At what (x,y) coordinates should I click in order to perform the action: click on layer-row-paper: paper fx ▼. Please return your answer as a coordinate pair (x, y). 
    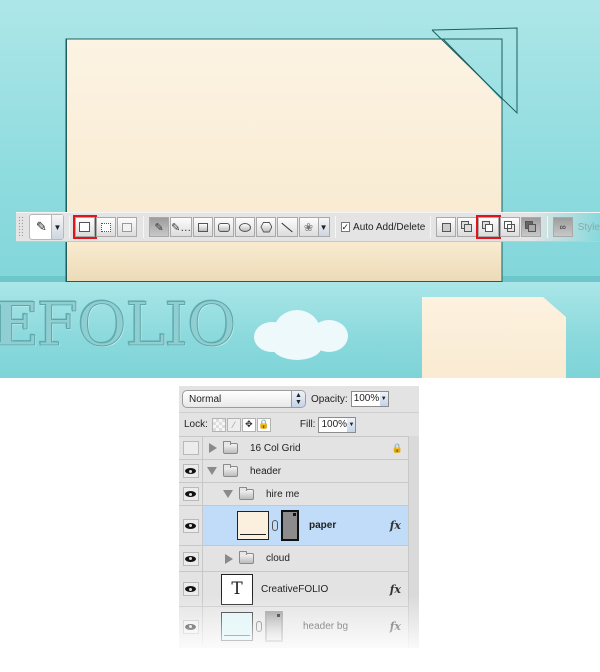
    Looking at the image, I should click on (299, 525).